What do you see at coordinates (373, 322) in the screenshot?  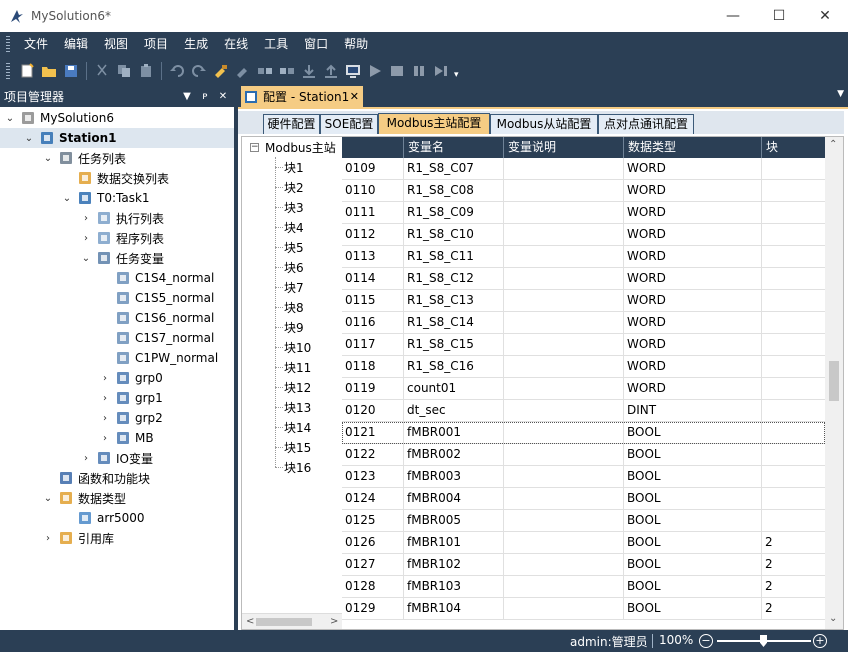 I see `cell-index: 0116` at bounding box center [373, 322].